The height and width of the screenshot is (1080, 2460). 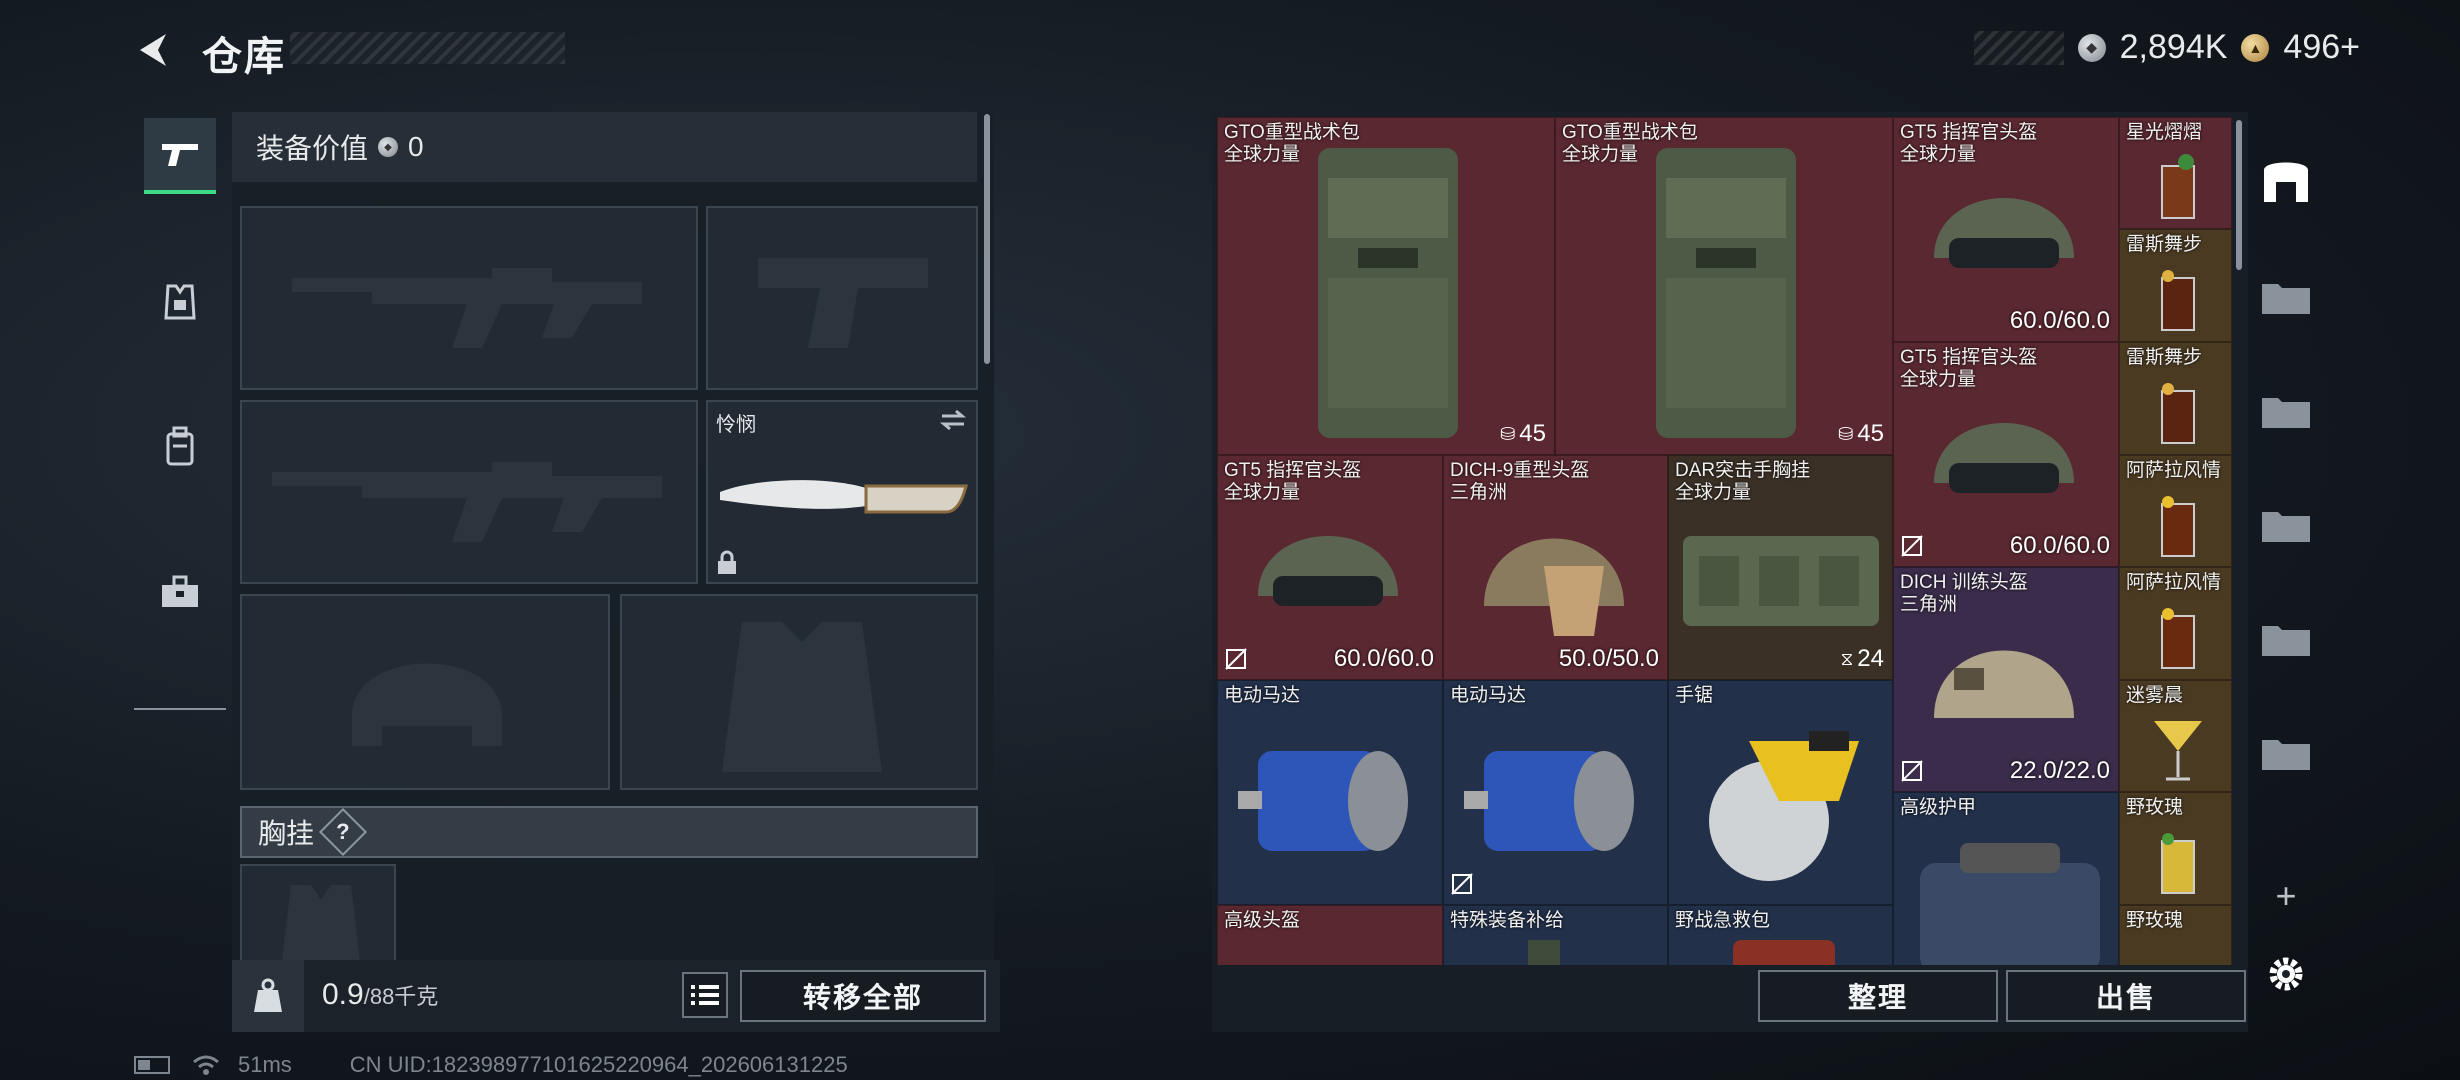 What do you see at coordinates (469, 298) in the screenshot?
I see `primary-weapon-slot` at bounding box center [469, 298].